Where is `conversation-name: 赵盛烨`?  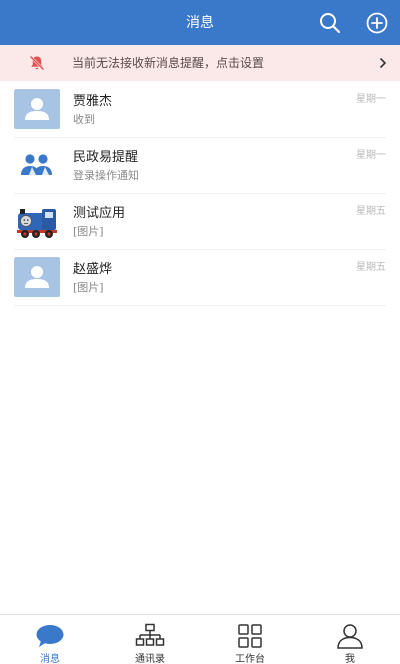 conversation-name: 赵盛烨 is located at coordinates (93, 269).